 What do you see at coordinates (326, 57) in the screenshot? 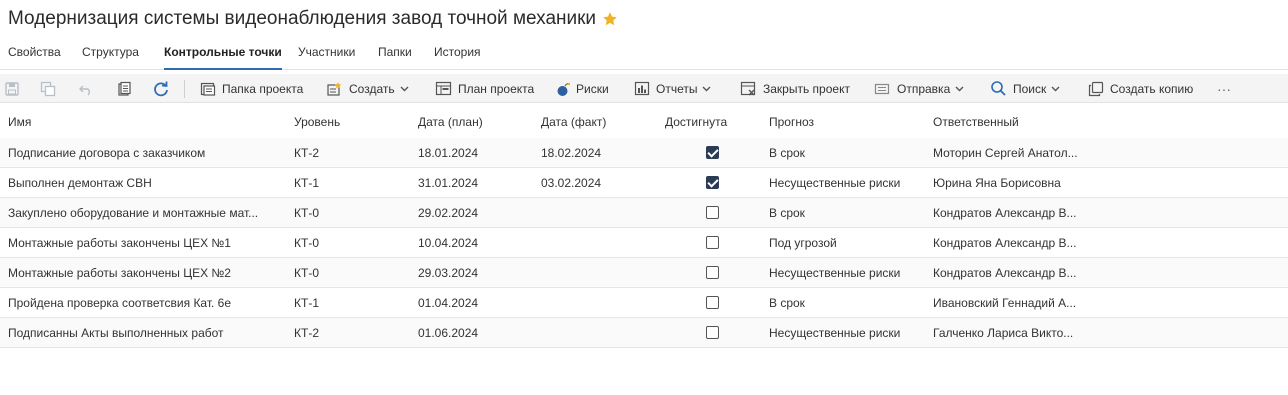
I see `tab-participants: Участники` at bounding box center [326, 57].